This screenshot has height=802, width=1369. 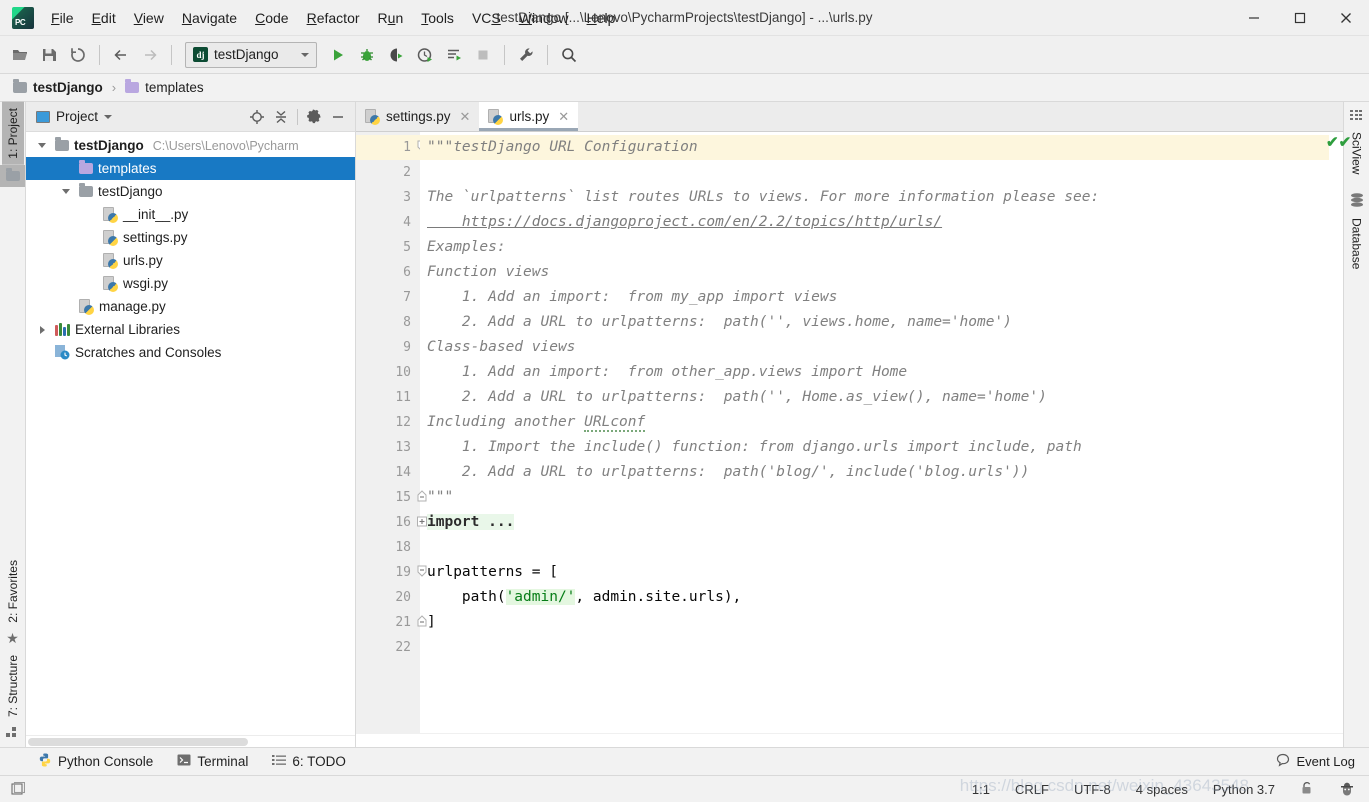 I want to click on gear-icon, so click(x=314, y=117).